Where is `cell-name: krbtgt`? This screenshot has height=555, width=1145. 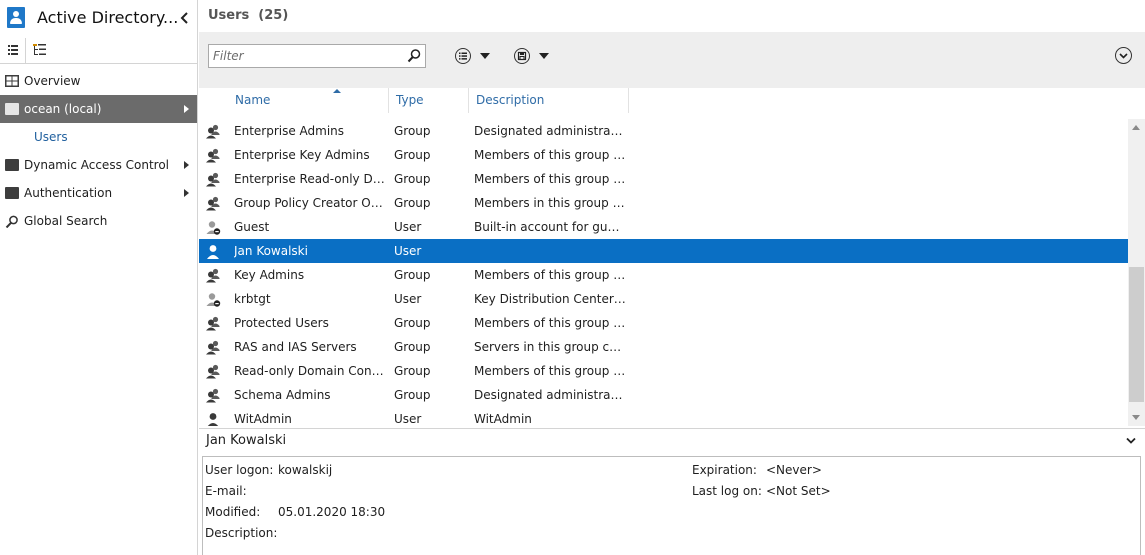 cell-name: krbtgt is located at coordinates (252, 299).